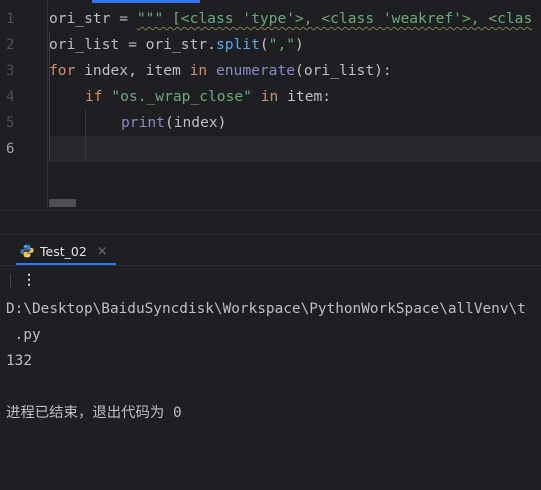 The image size is (541, 490). Describe the element at coordinates (94, 96) in the screenshot. I see `token-keyword: if` at that location.